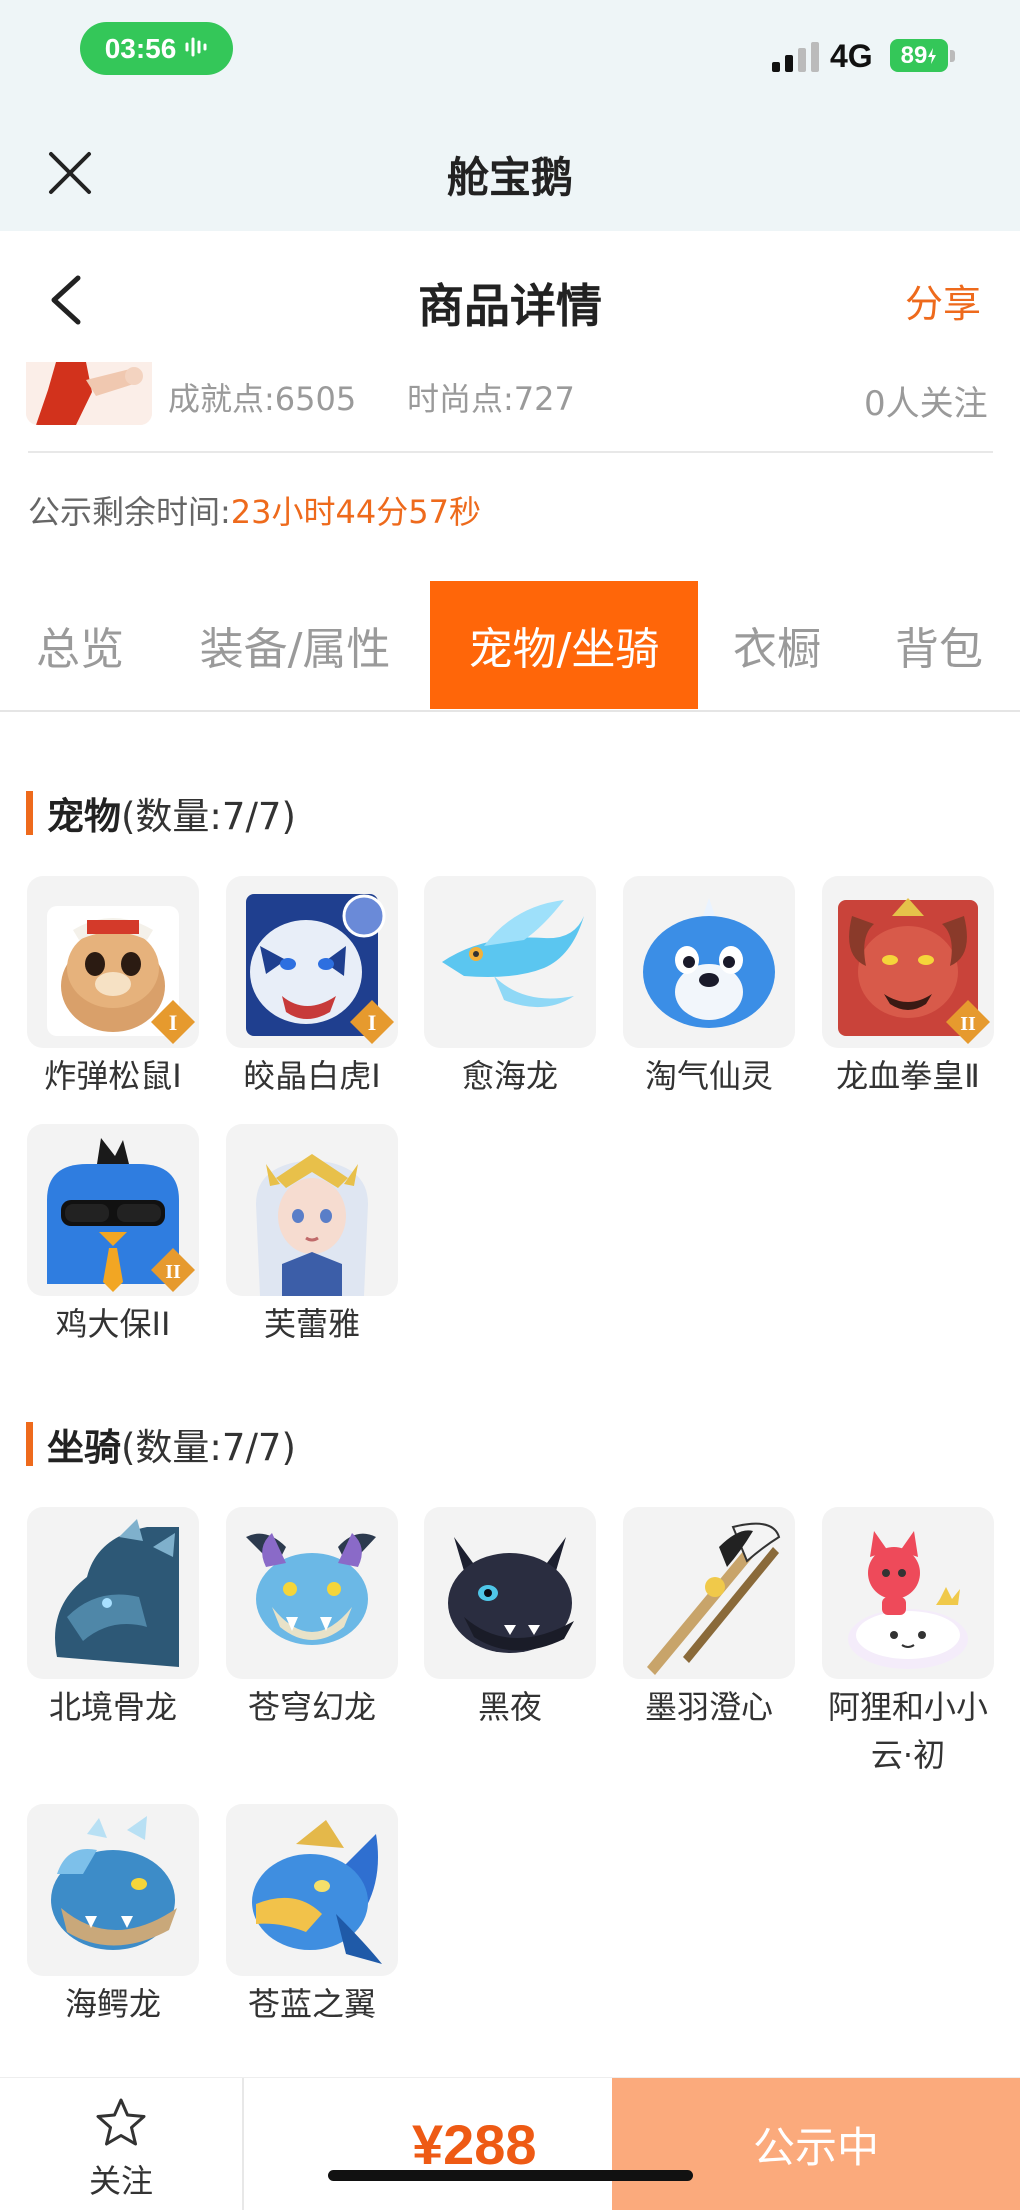 The height and width of the screenshot is (2210, 1020). Describe the element at coordinates (939, 645) in the screenshot. I see `tab-backpack: 背包` at that location.